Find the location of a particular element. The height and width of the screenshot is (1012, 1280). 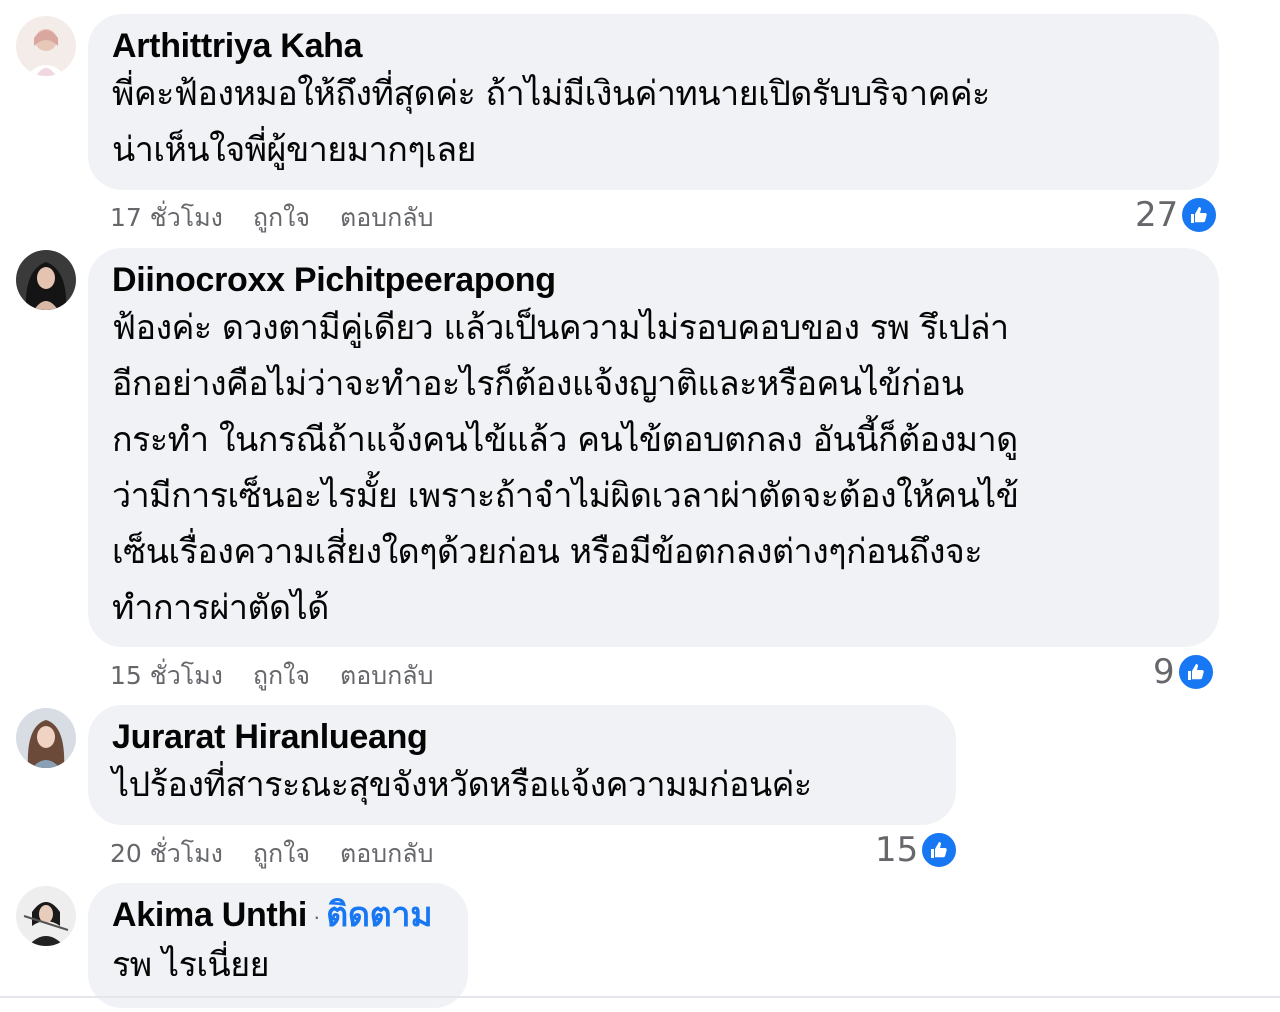

reaction-summary: 15 is located at coordinates (917, 850).